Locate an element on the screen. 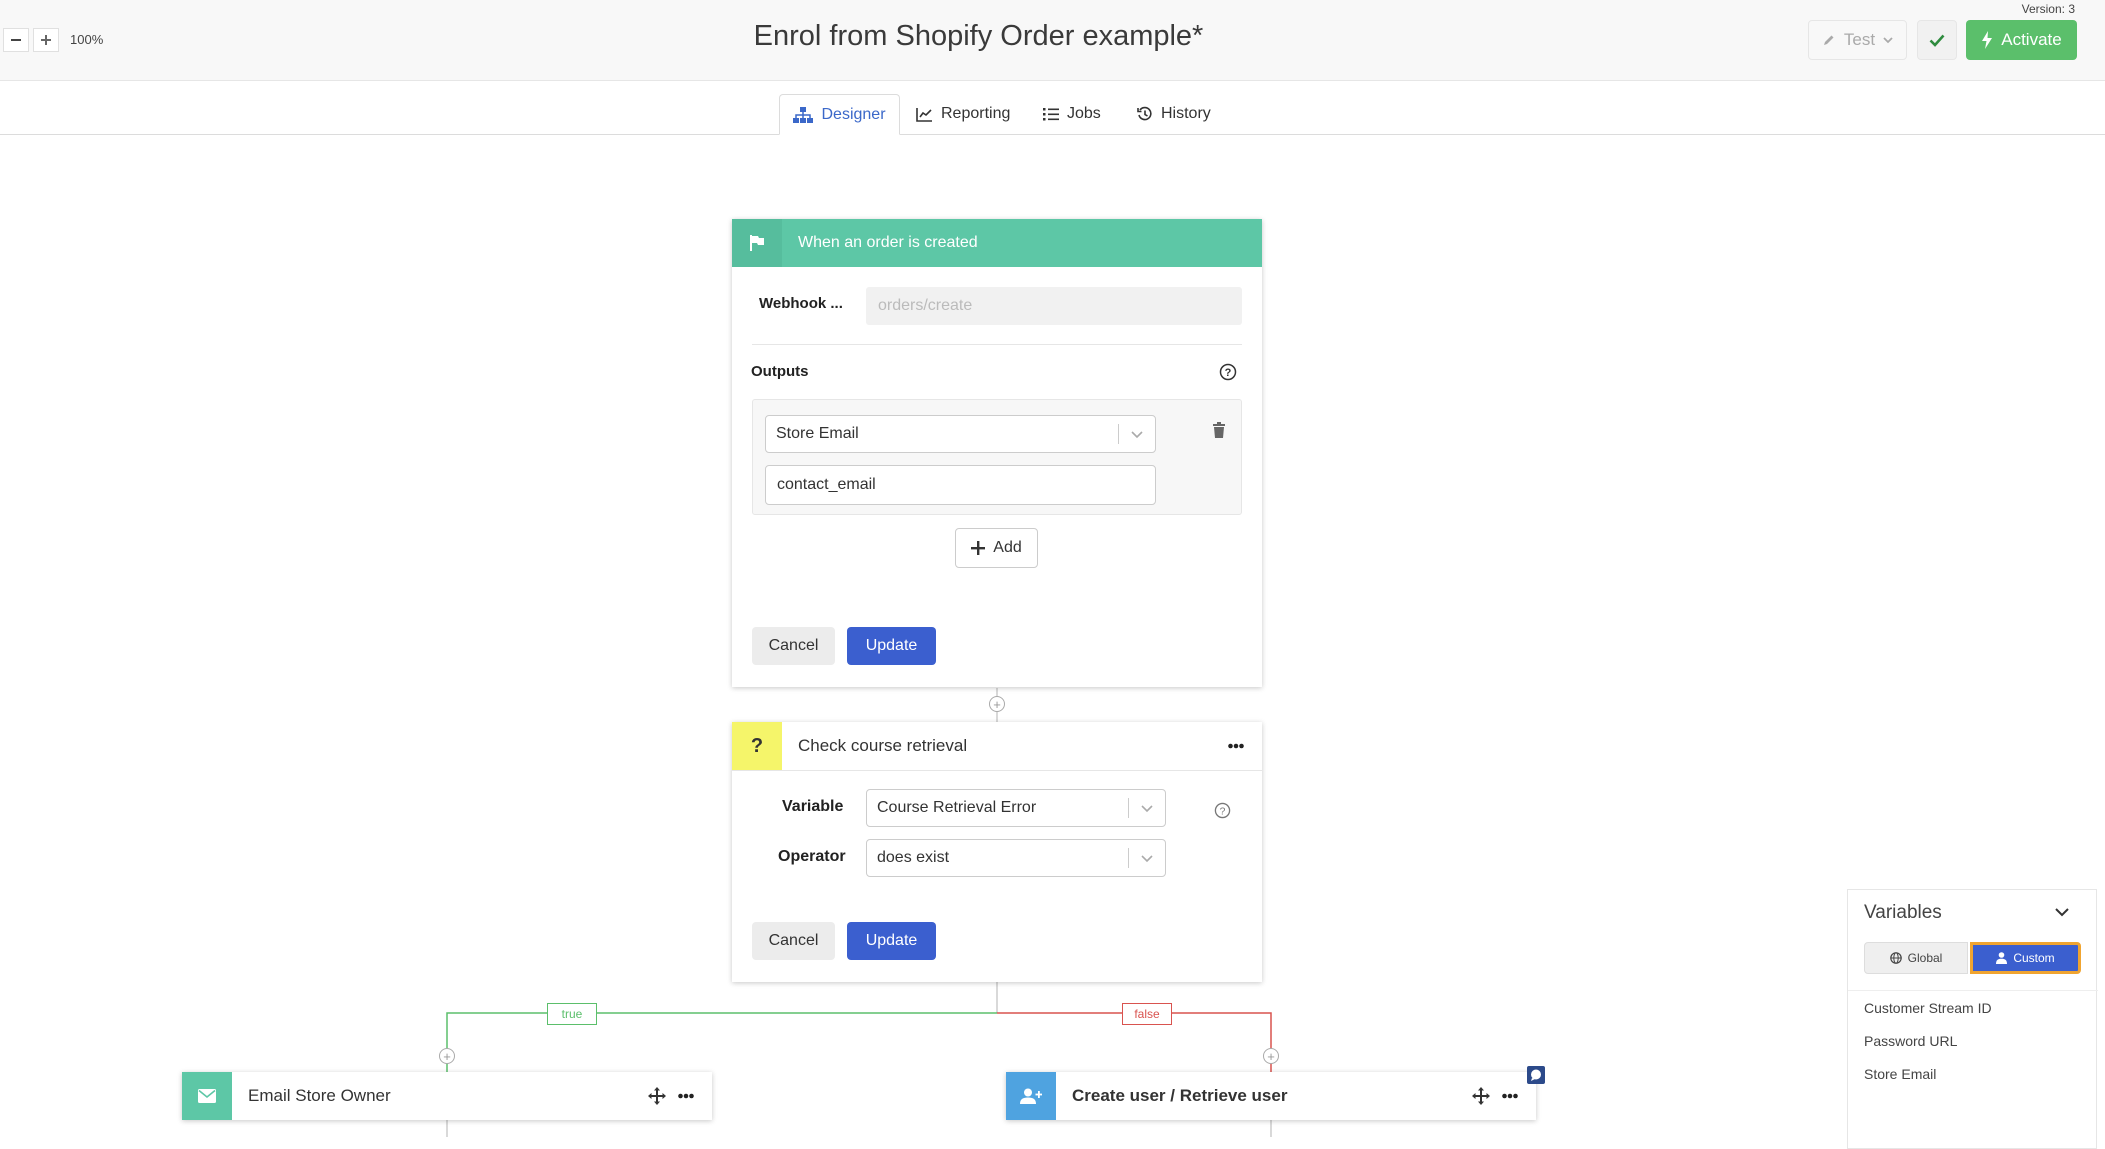  output-variable-select-value: Store Email is located at coordinates (817, 433).